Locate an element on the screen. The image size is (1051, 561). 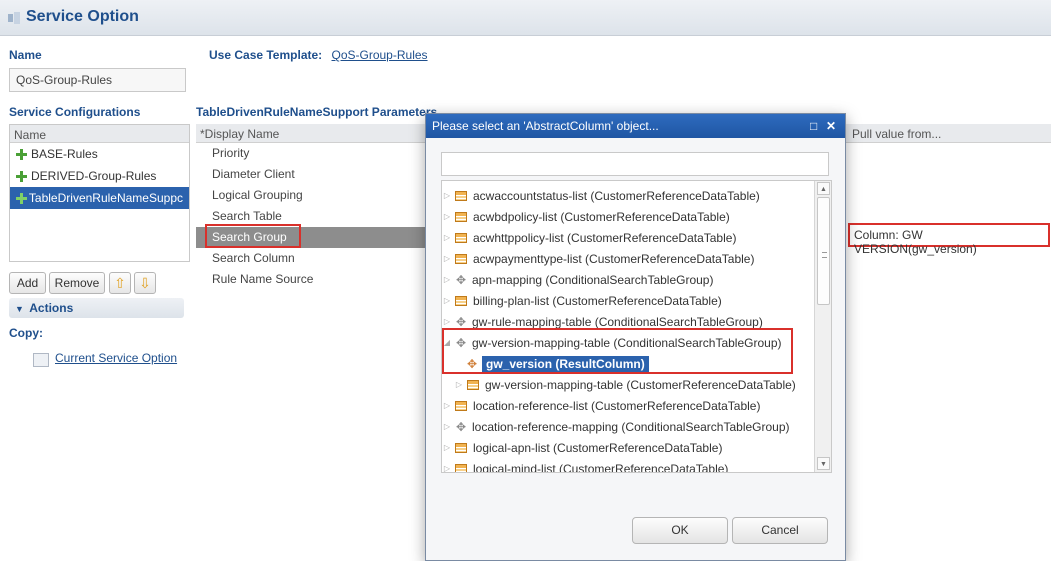
arrow-down-icon: ⇩ is located at coordinates (145, 283).